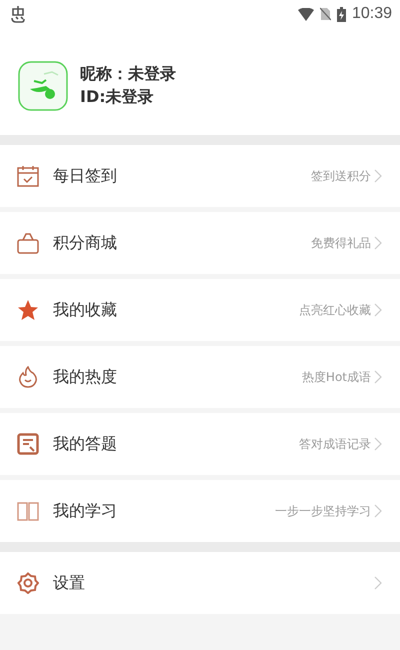 The image size is (400, 650). I want to click on menu-hint: 点亮红心收藏, so click(335, 310).